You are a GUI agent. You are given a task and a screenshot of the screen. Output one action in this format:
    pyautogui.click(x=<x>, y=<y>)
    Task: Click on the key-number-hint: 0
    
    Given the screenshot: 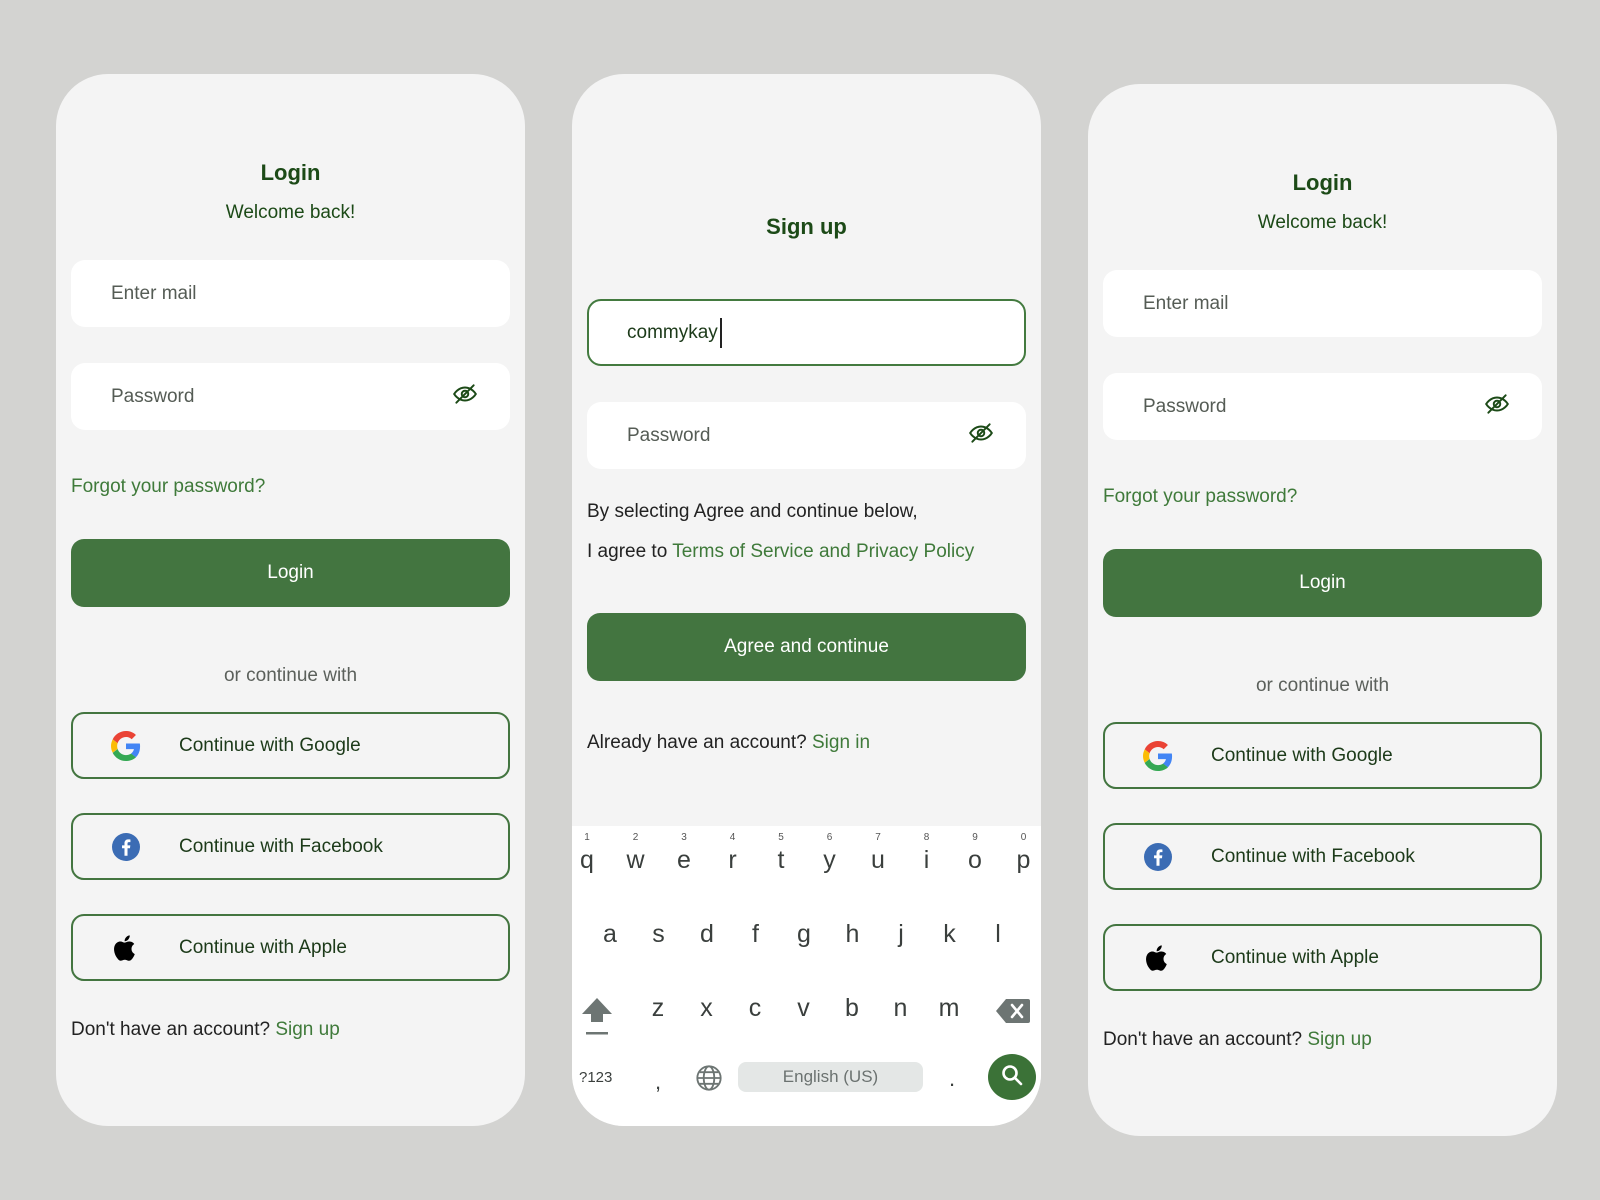 What is the action you would take?
    pyautogui.click(x=1023, y=837)
    